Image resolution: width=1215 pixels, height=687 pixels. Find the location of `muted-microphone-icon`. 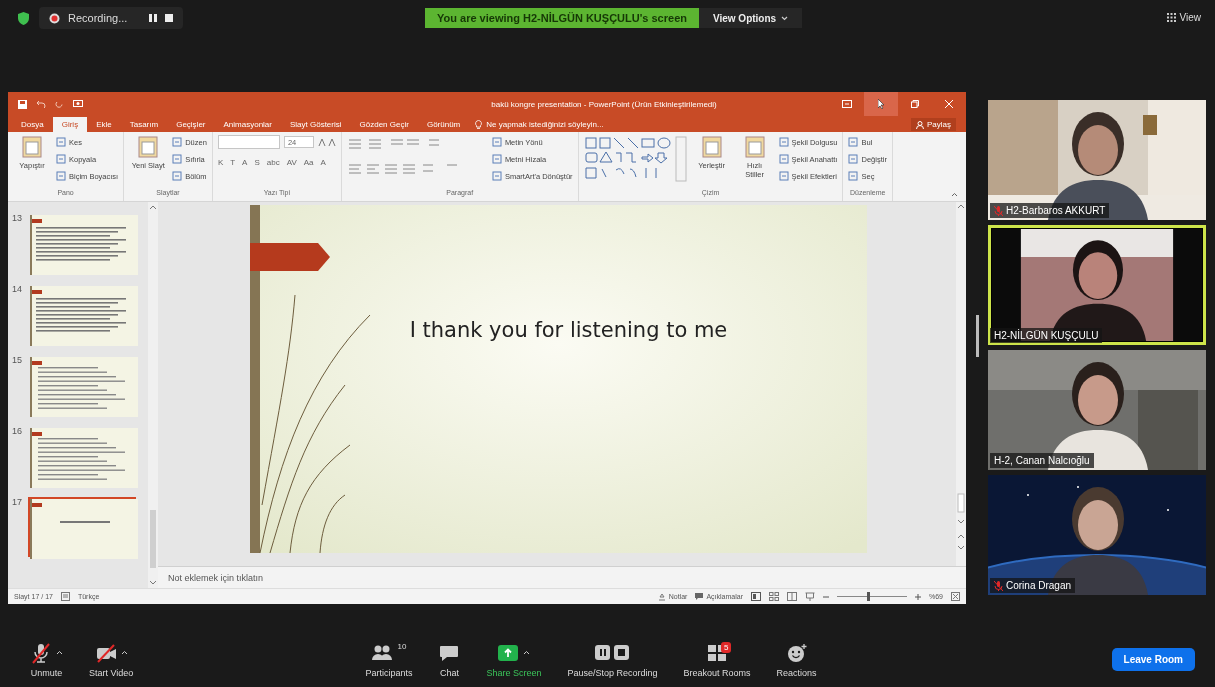

muted-microphone-icon is located at coordinates (41, 652).